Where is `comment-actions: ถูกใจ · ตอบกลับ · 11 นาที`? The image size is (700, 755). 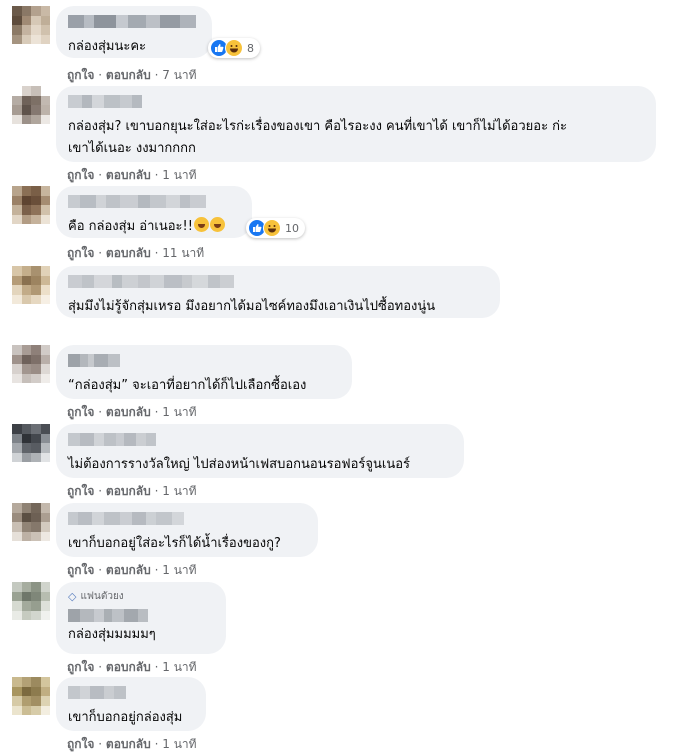
comment-actions: ถูกใจ · ตอบกลับ · 11 นาที is located at coordinates (136, 253).